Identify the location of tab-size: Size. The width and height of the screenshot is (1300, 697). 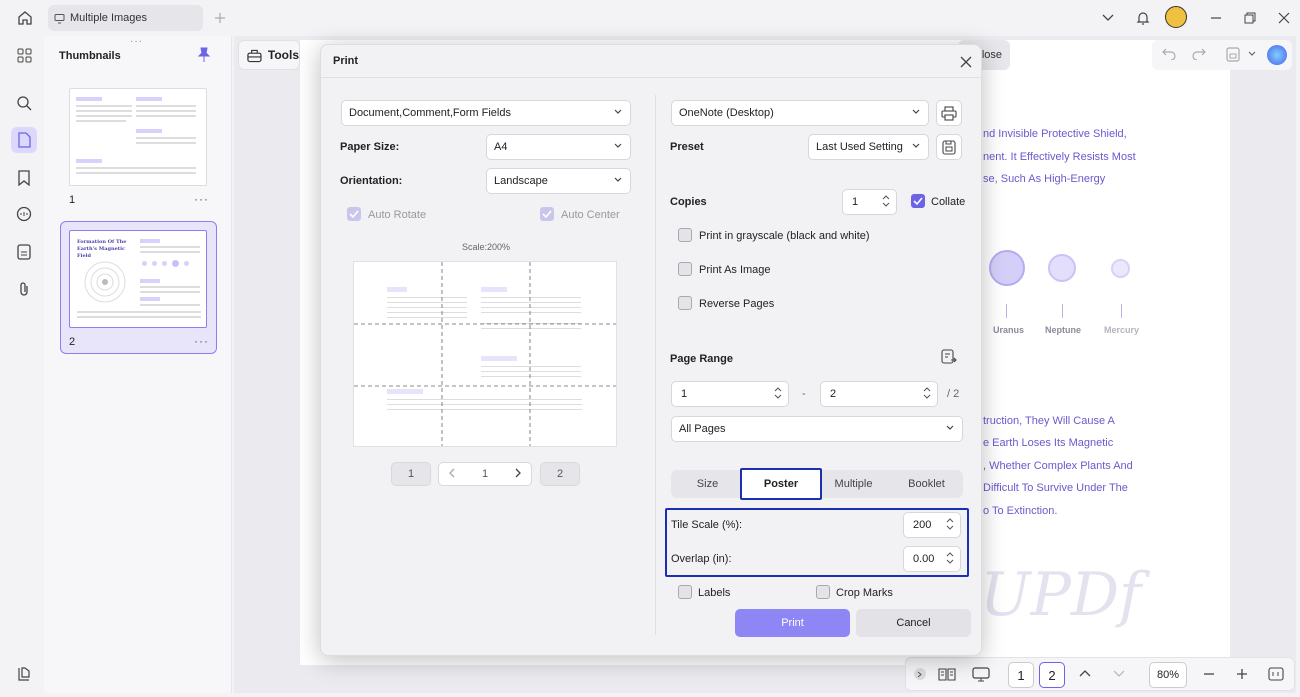
(707, 484).